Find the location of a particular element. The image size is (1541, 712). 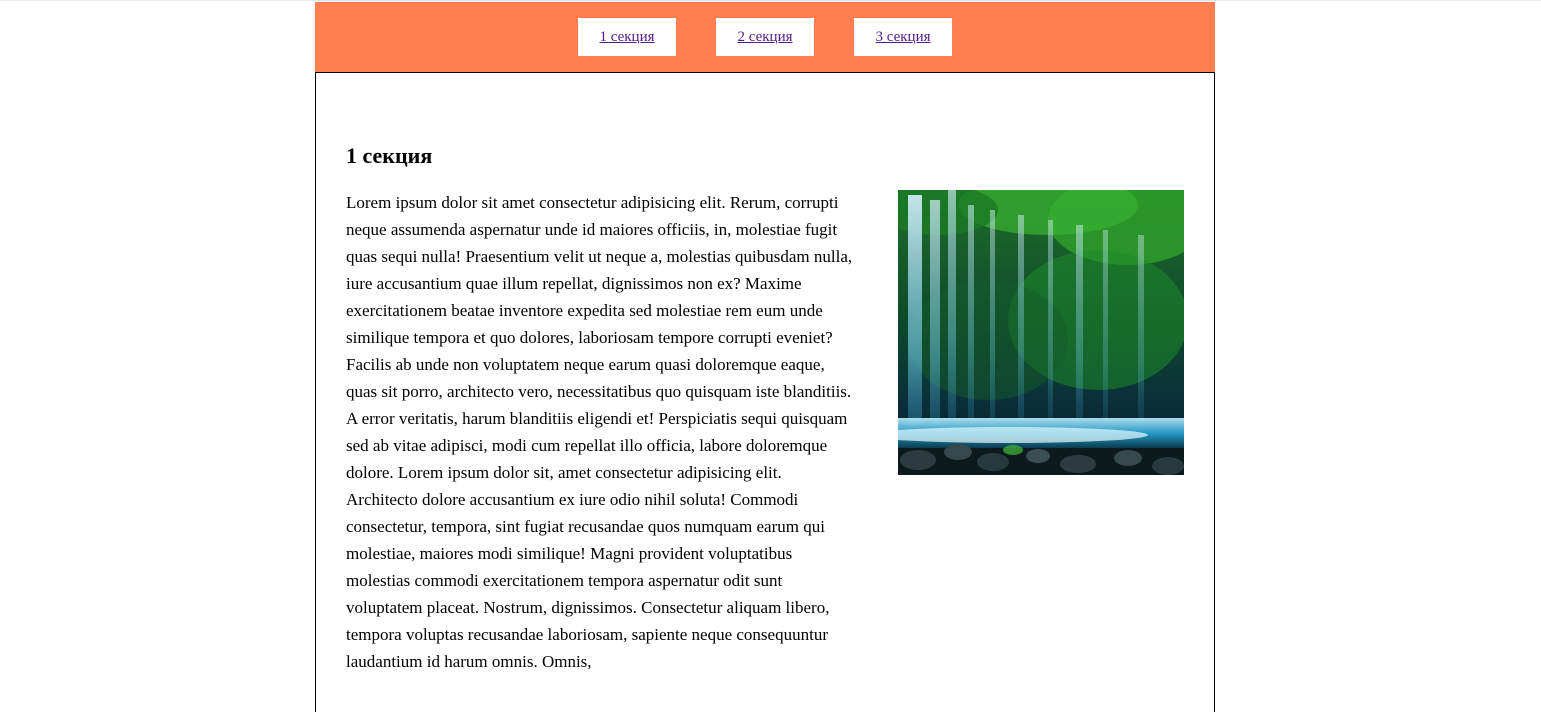

top-divider is located at coordinates (770, 0).